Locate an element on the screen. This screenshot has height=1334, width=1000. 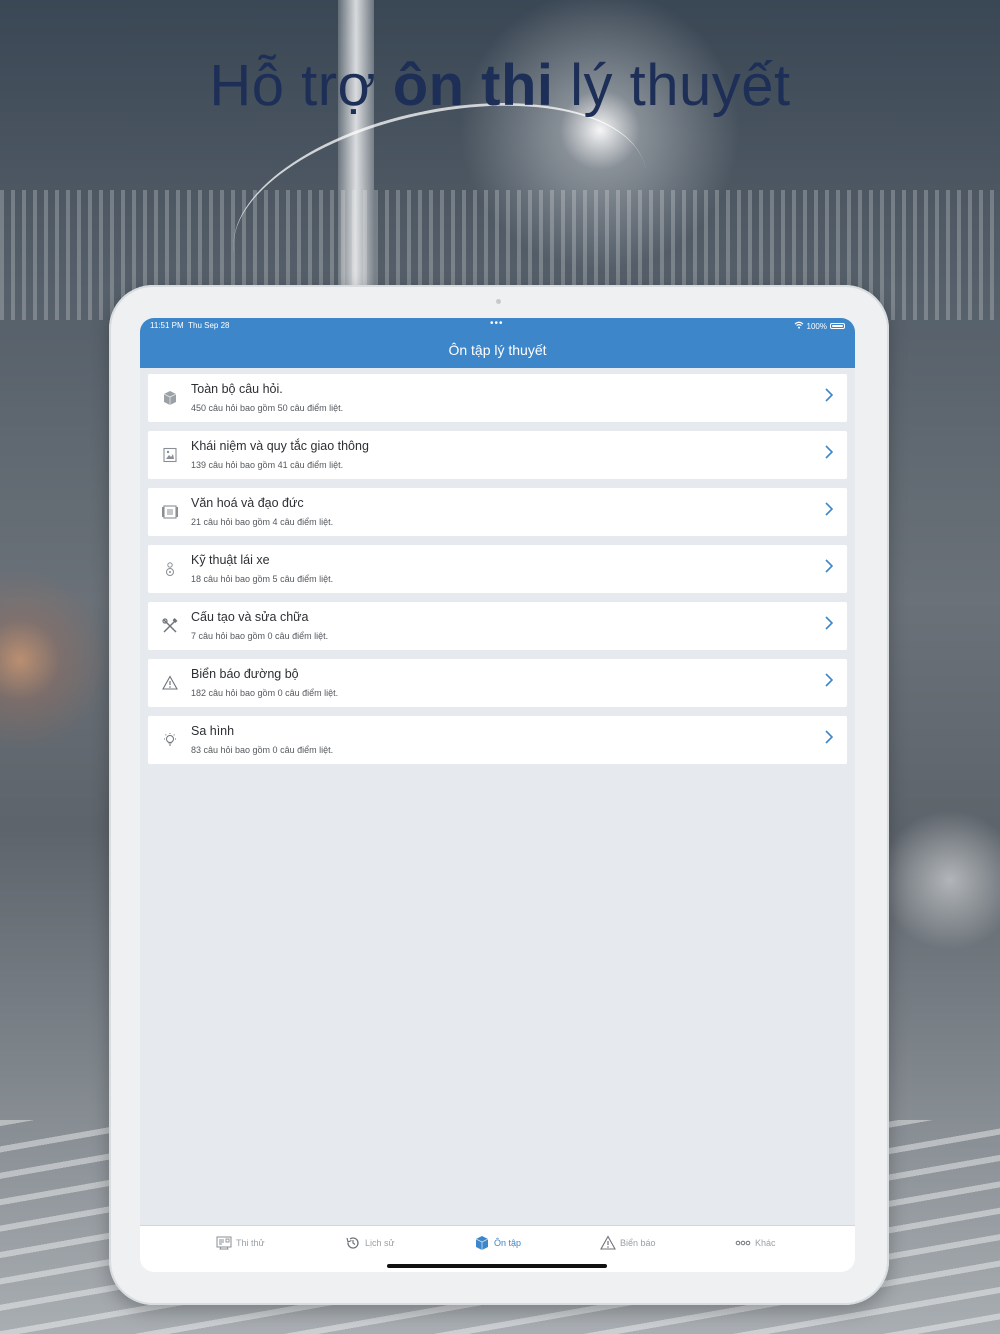
list-item-title: Toàn bộ câu hỏi. is located at coordinates (237, 389).